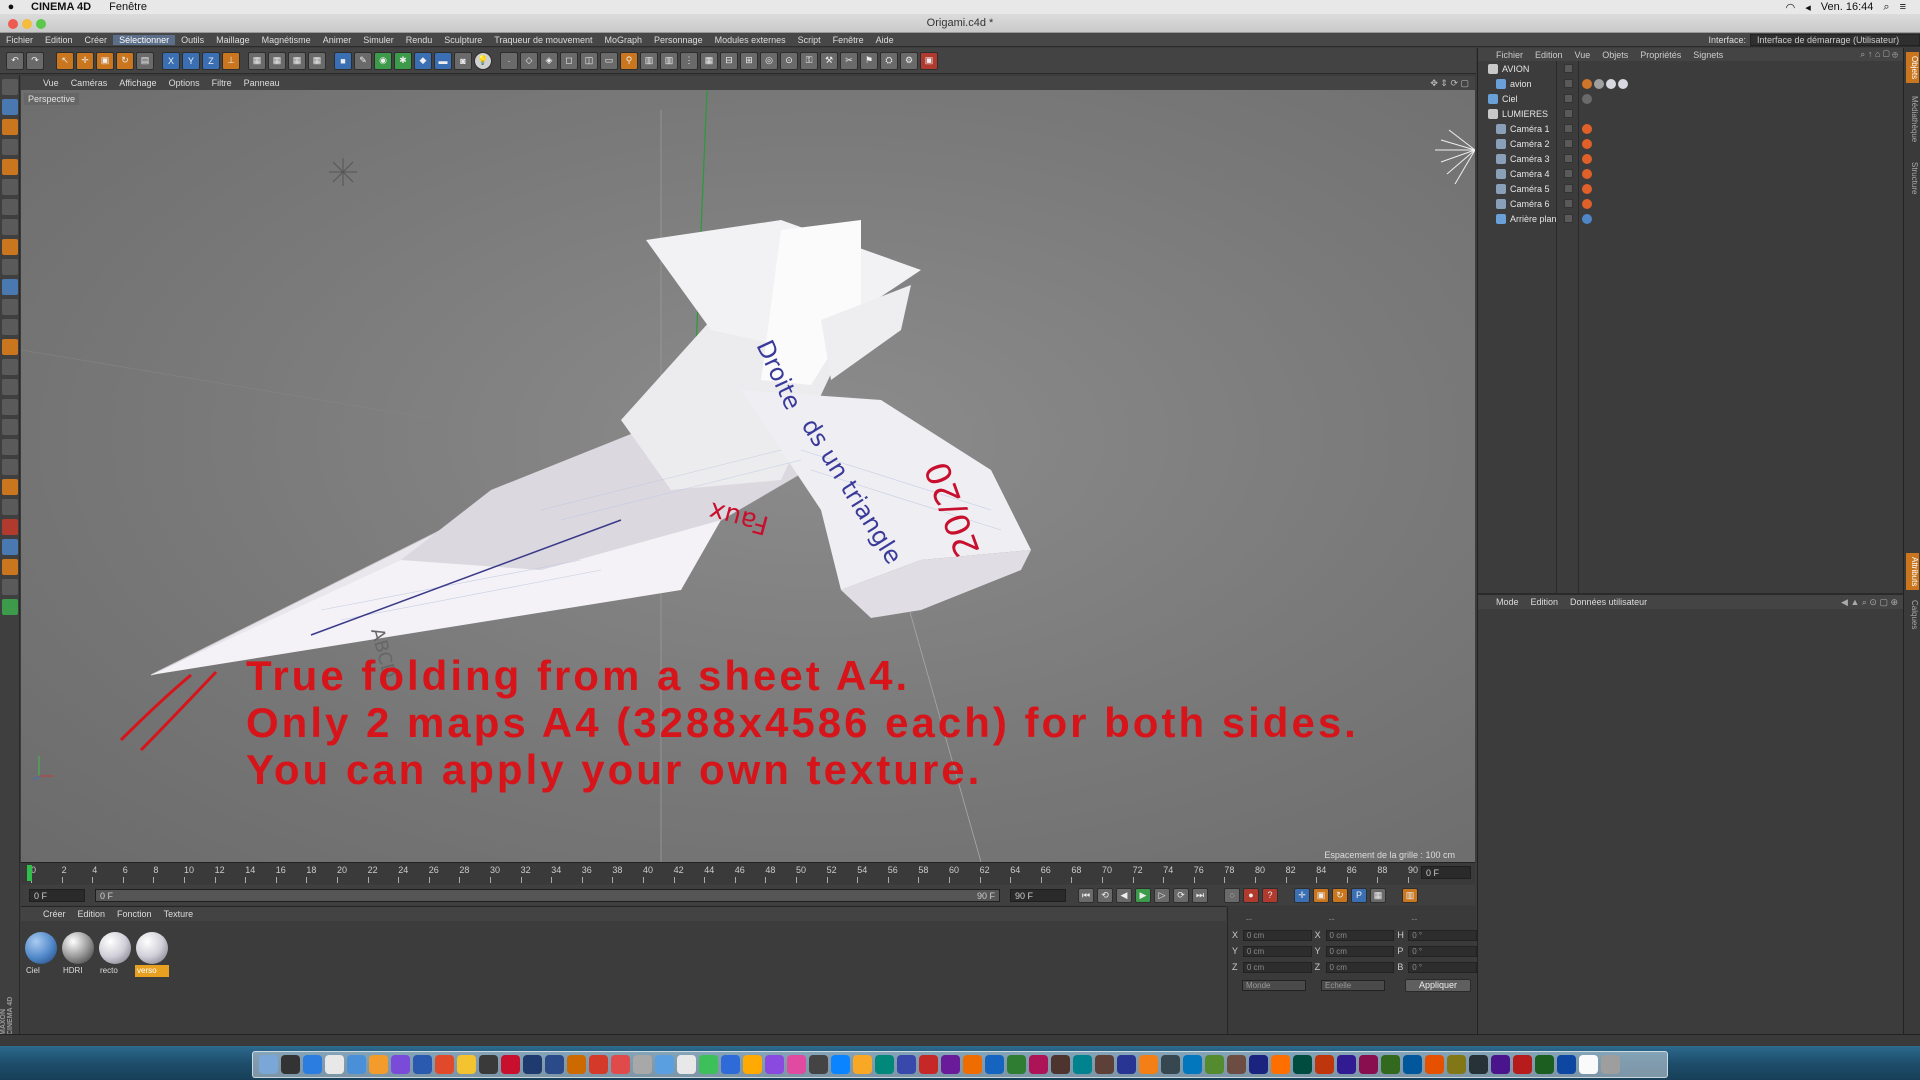  I want to click on autokey-icon: ?, so click(1270, 895).